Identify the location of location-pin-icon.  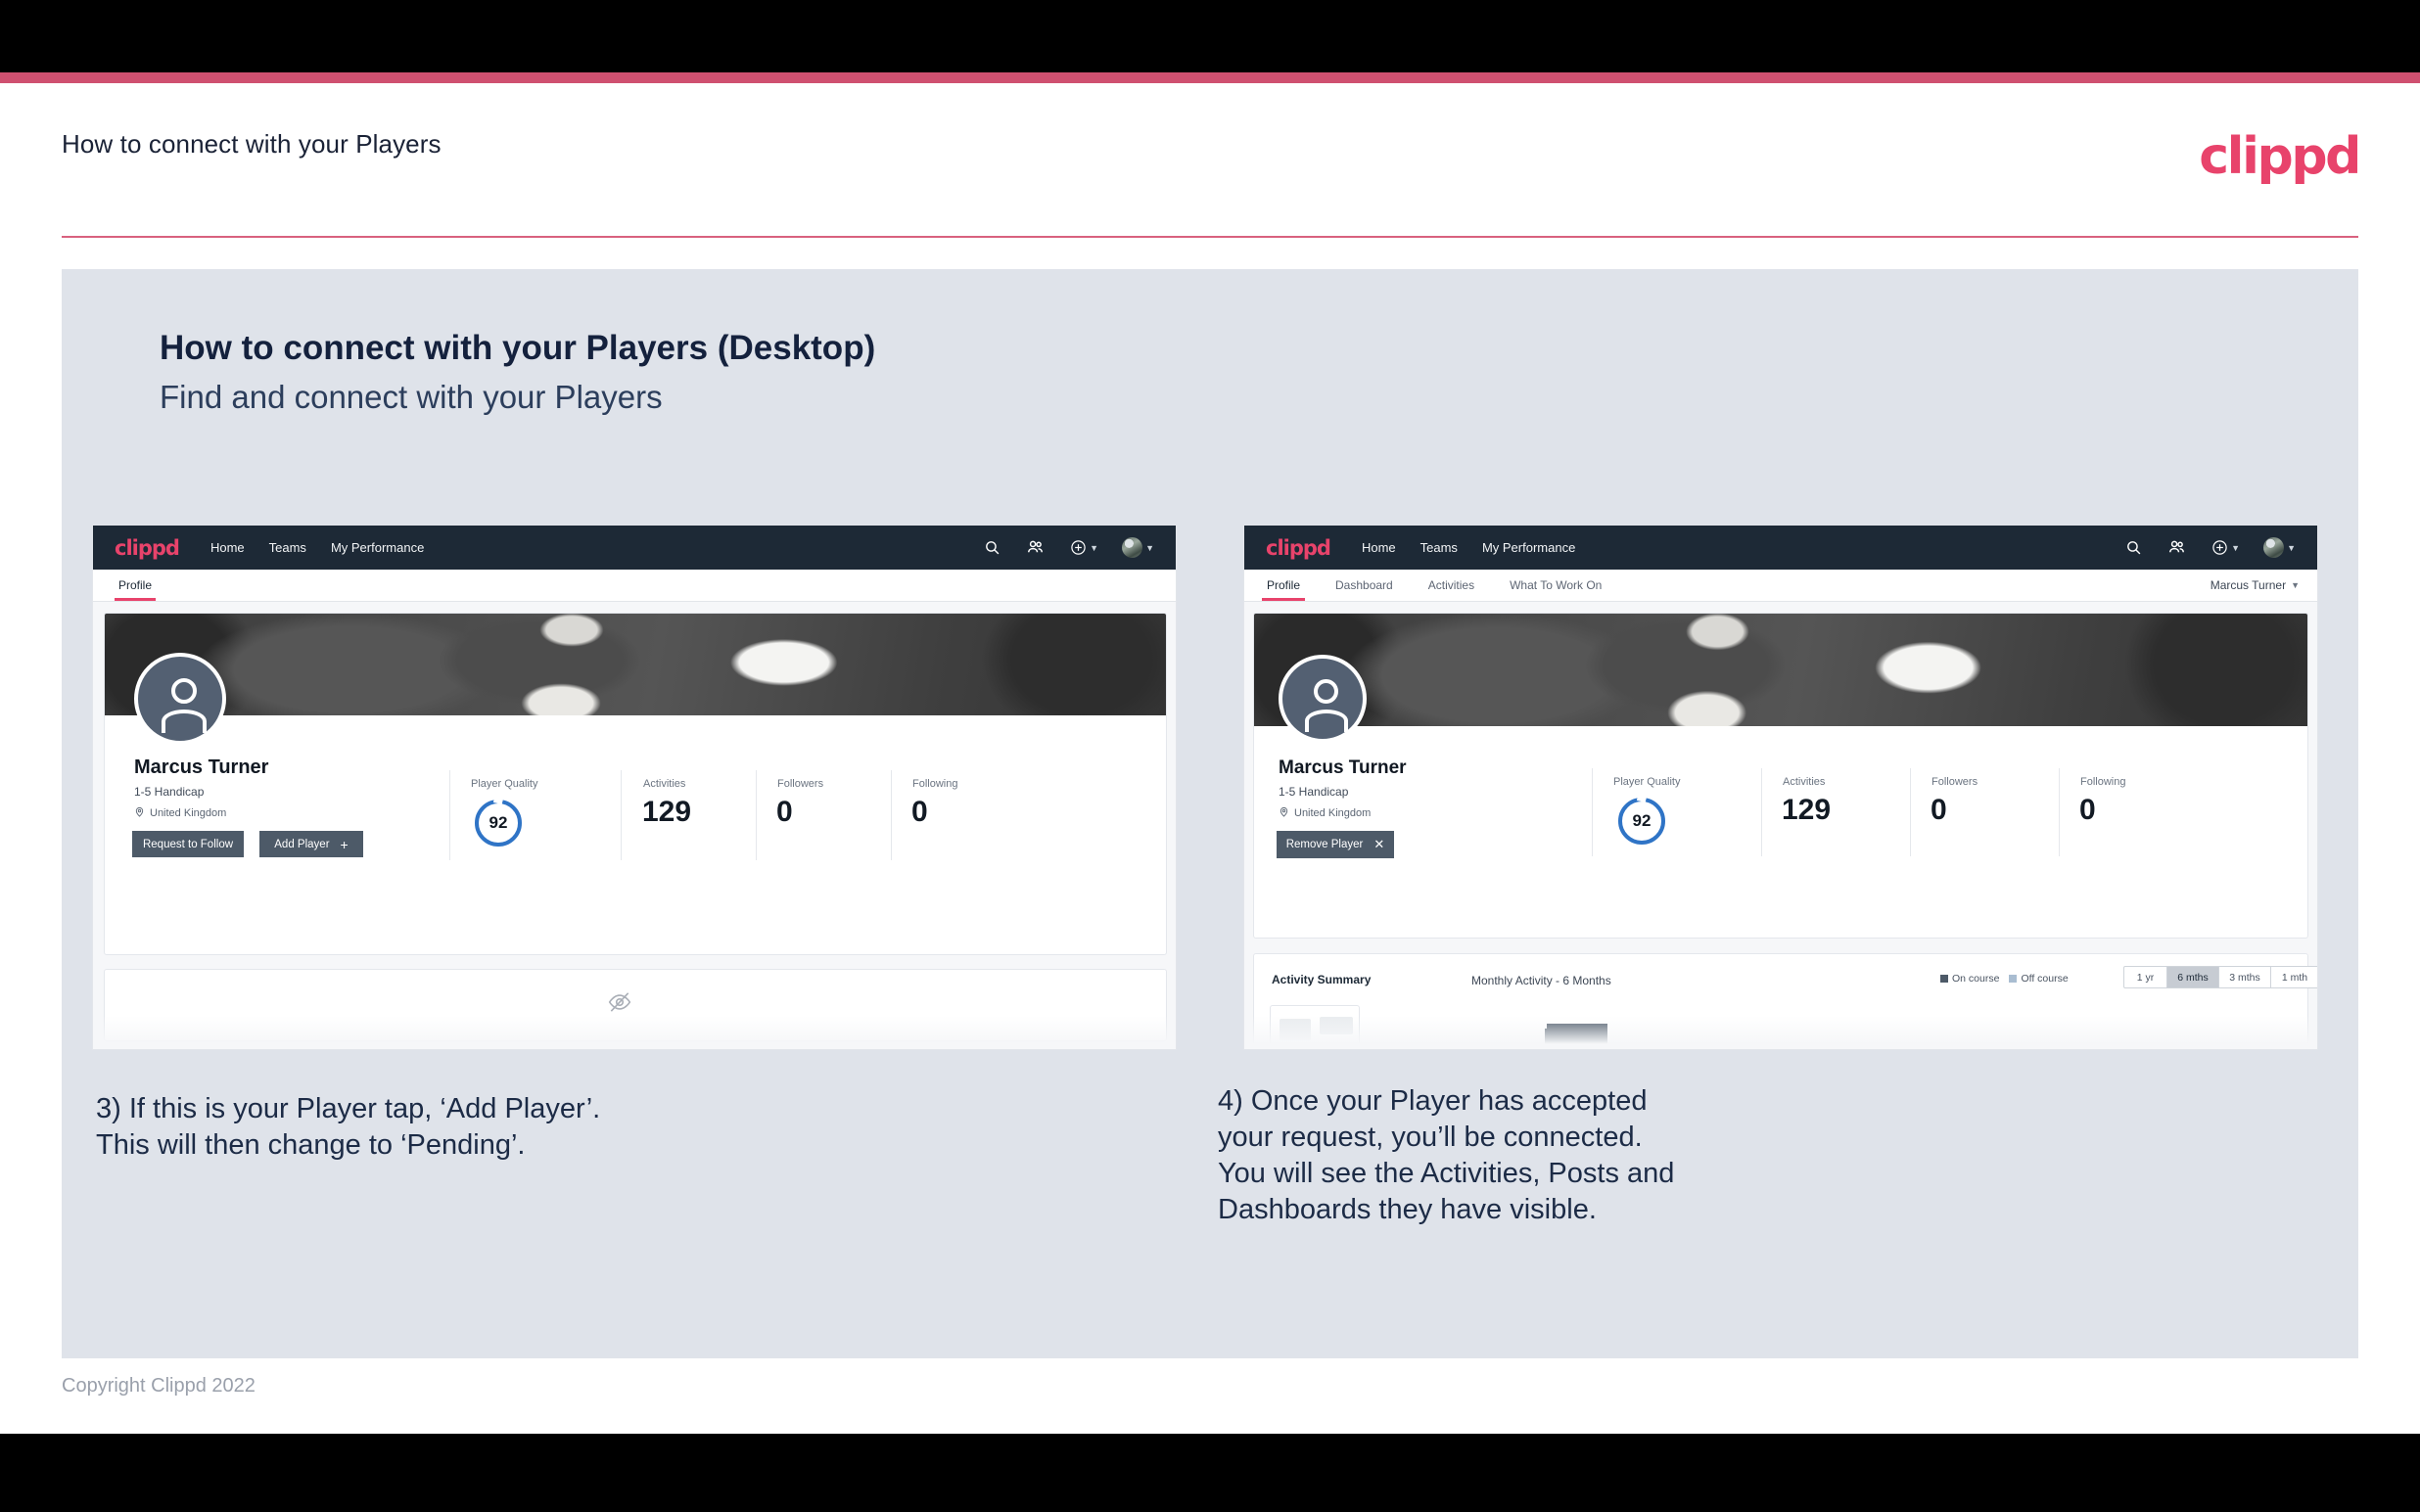
(139, 813).